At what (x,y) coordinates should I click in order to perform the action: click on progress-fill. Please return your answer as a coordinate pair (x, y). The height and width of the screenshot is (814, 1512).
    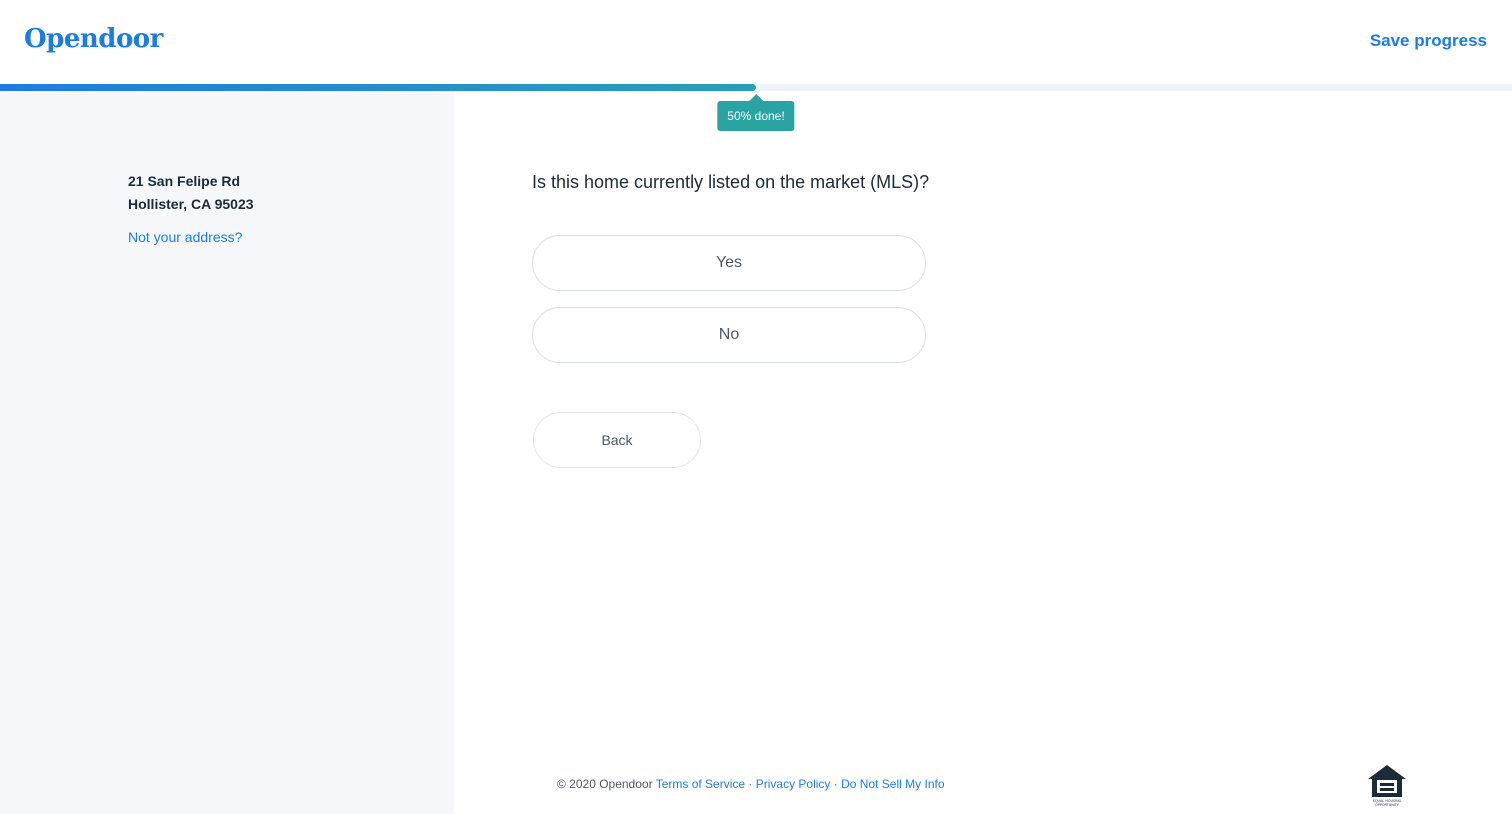
    Looking at the image, I should click on (378, 87).